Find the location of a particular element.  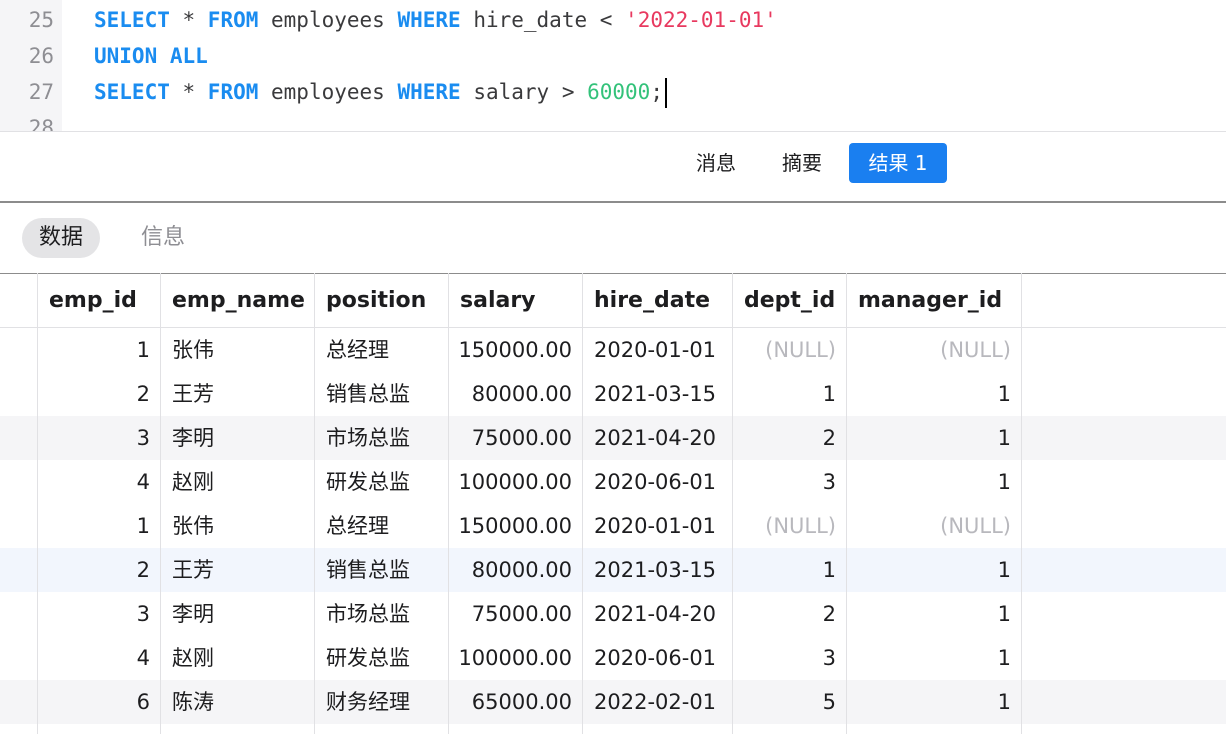

cell-salary: 65000.00 is located at coordinates (515, 702).